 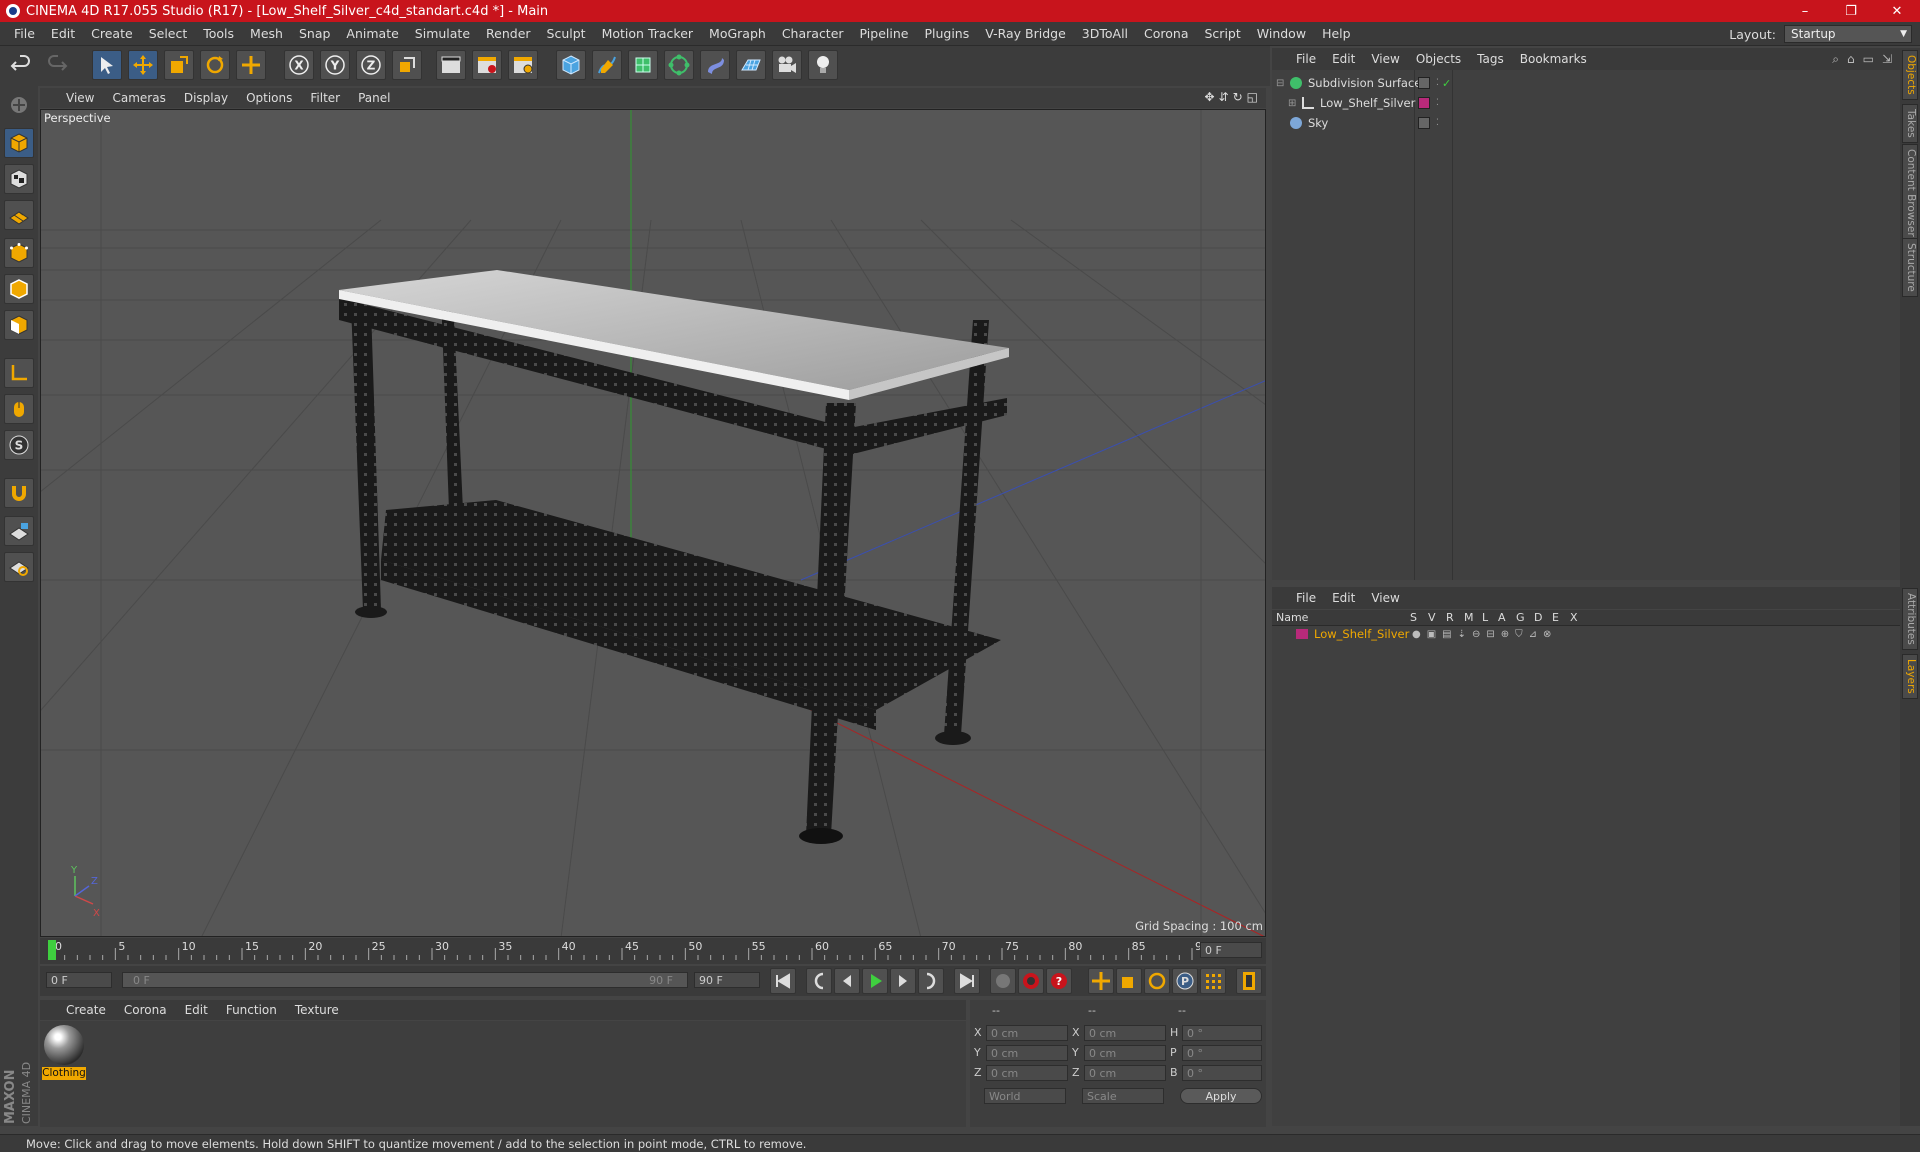 What do you see at coordinates (379, 98) in the screenshot?
I see `viewport-menu-panel: Panel` at bounding box center [379, 98].